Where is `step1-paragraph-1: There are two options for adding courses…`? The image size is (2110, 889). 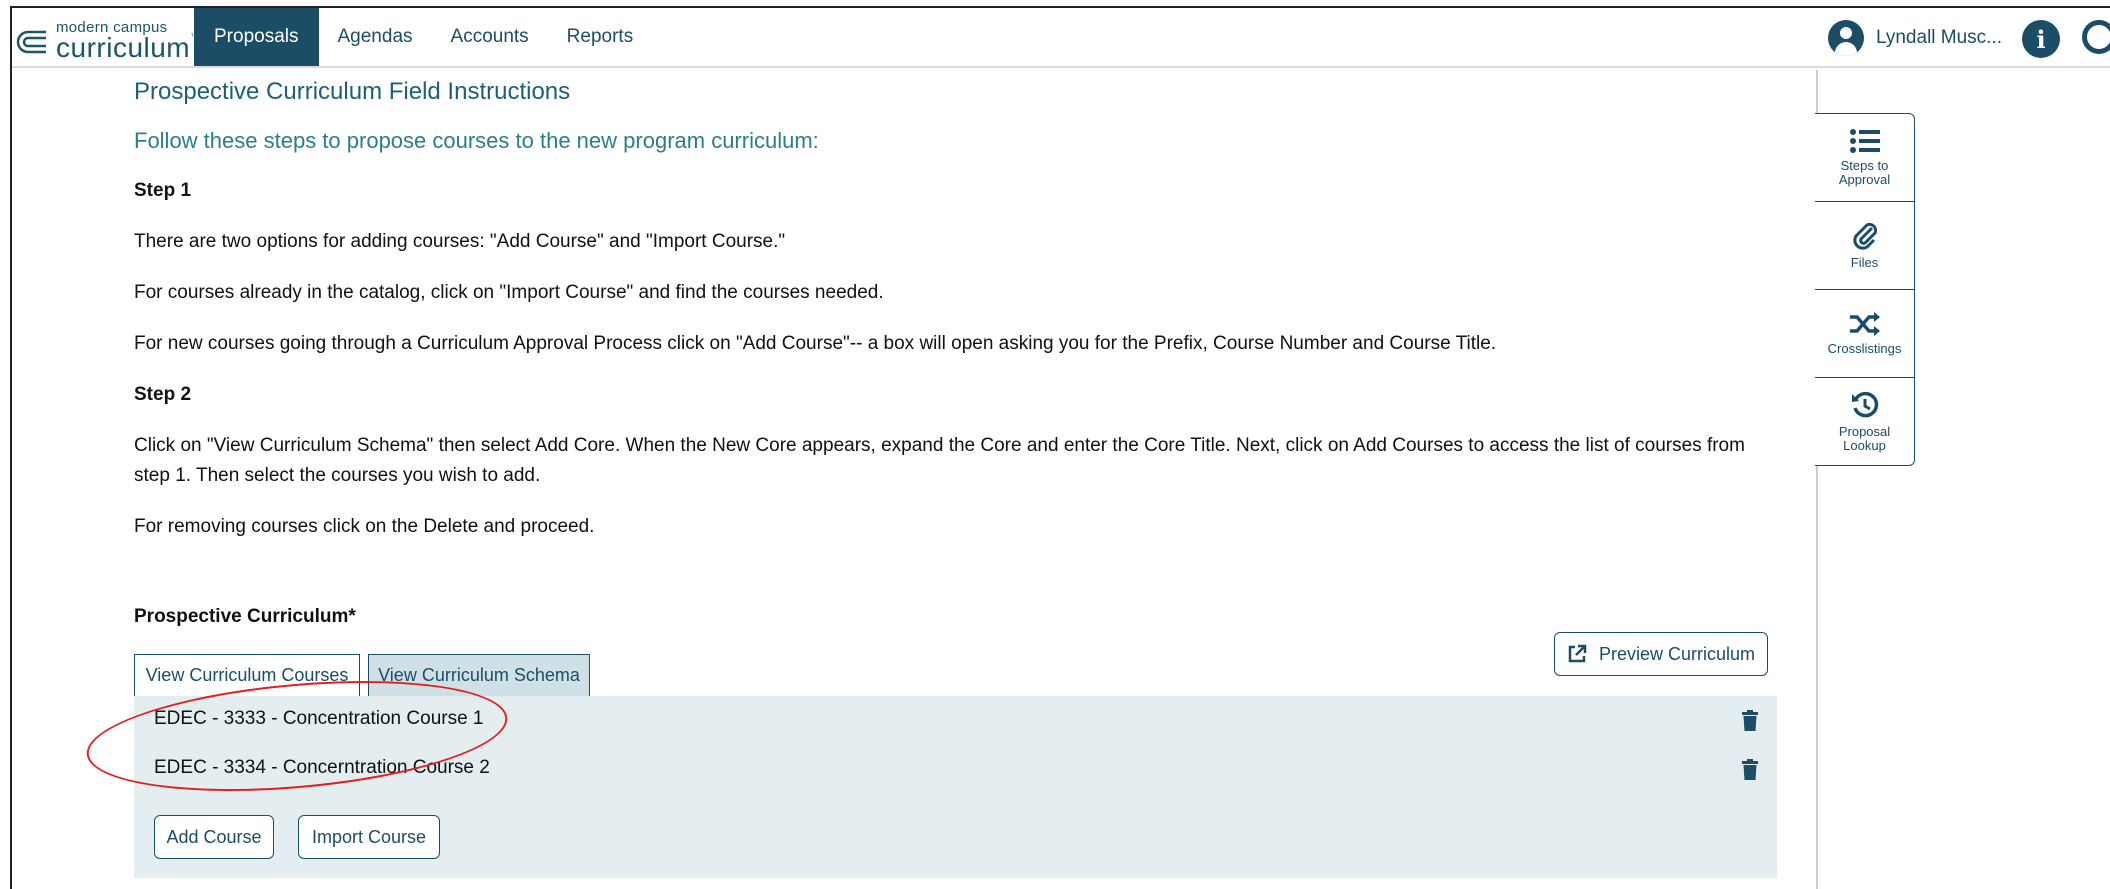 step1-paragraph-1: There are two options for adding courses… is located at coordinates (460, 241).